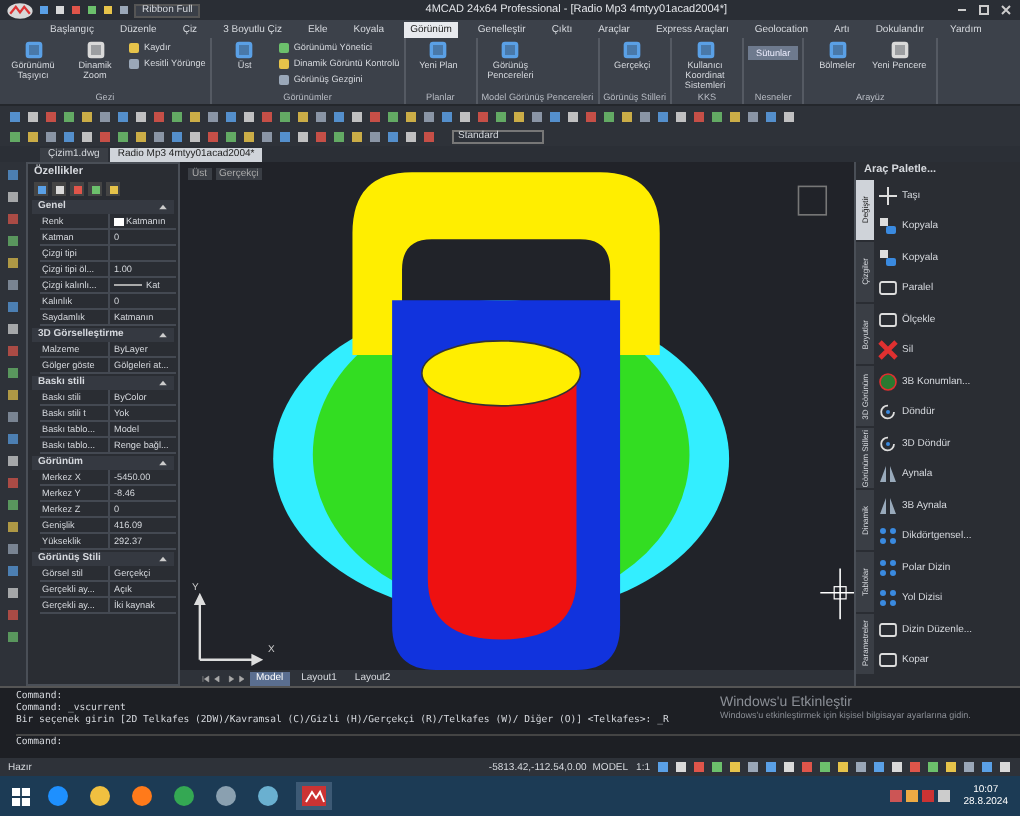  Describe the element at coordinates (919, 796) in the screenshot. I see `system-tray-icons` at that location.